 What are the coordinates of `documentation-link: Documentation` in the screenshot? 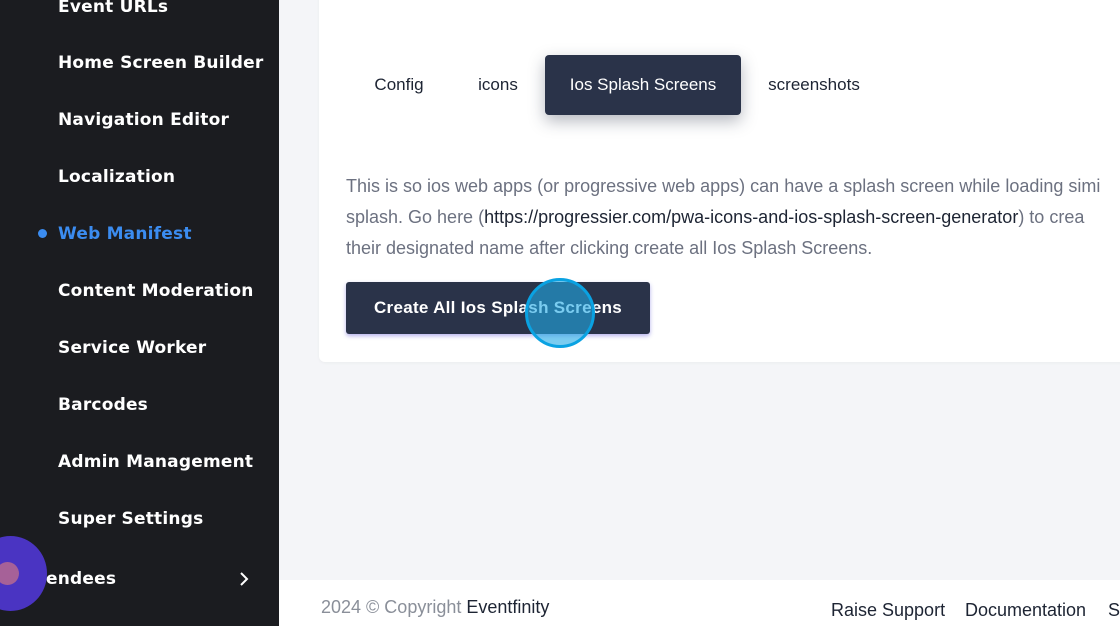 It's located at (1025, 610).